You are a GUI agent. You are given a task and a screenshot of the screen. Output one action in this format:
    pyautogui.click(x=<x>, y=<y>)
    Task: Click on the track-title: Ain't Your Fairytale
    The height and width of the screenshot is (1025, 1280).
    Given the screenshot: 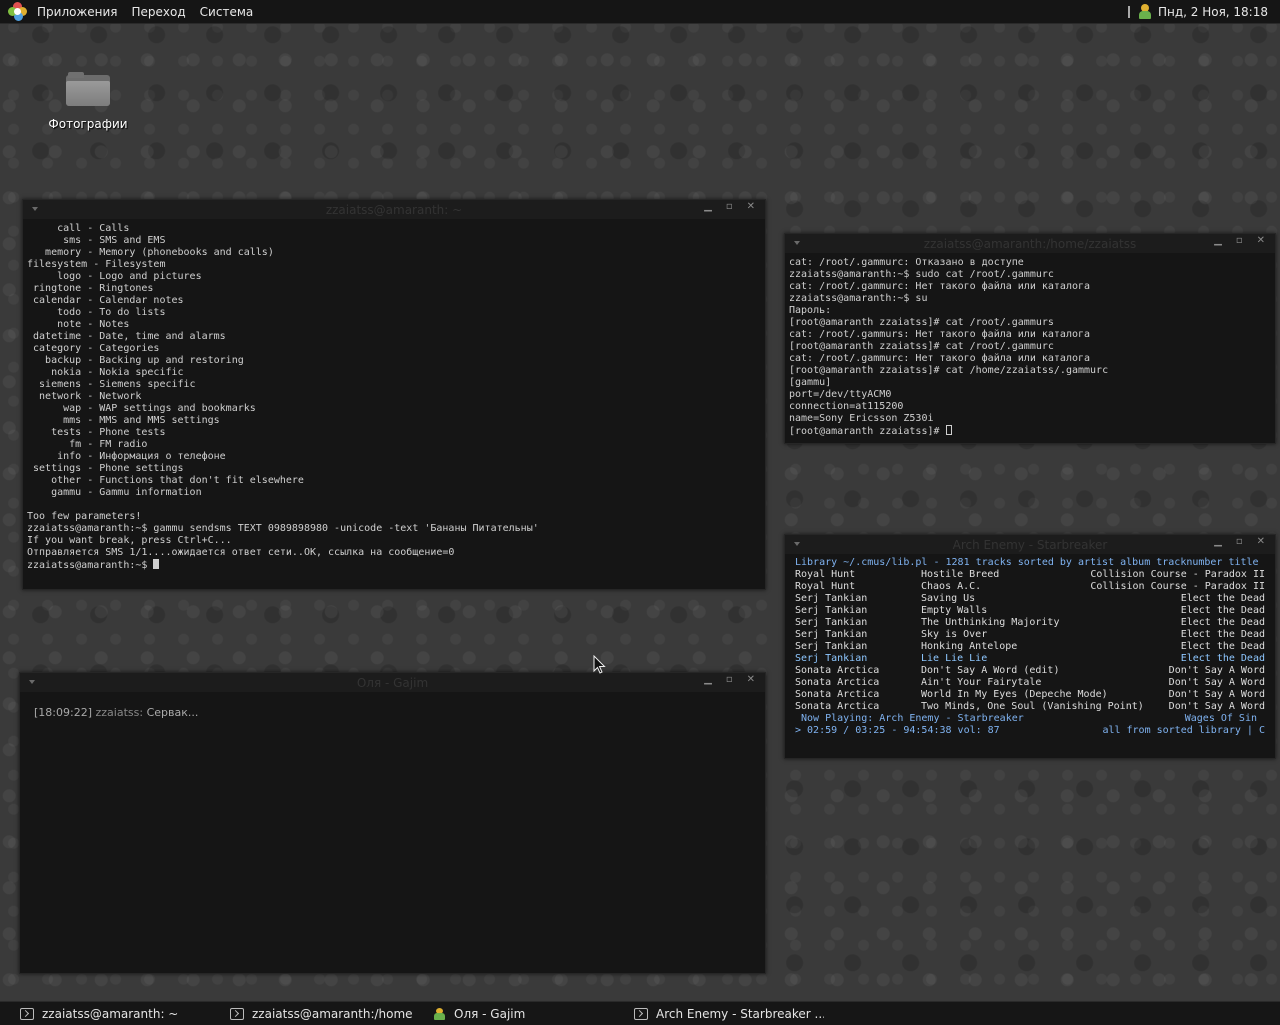 What is the action you would take?
    pyautogui.click(x=981, y=682)
    